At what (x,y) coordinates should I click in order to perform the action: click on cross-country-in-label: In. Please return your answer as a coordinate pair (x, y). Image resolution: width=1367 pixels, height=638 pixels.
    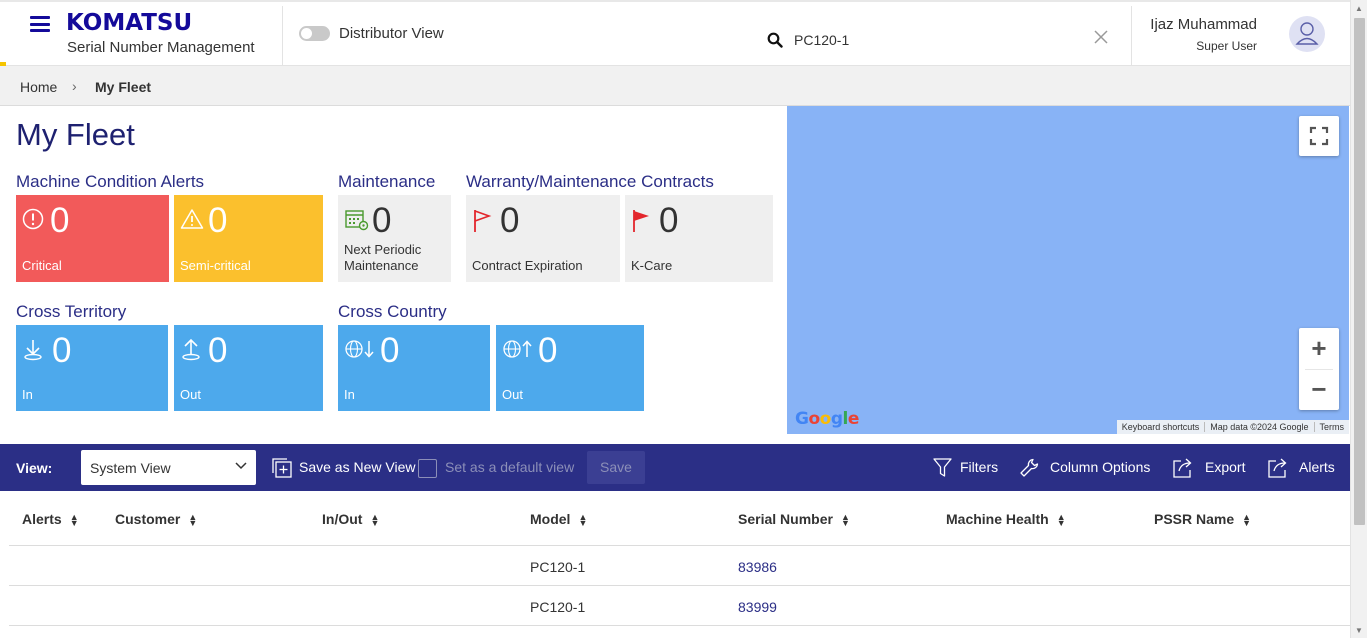
    Looking at the image, I should click on (349, 394).